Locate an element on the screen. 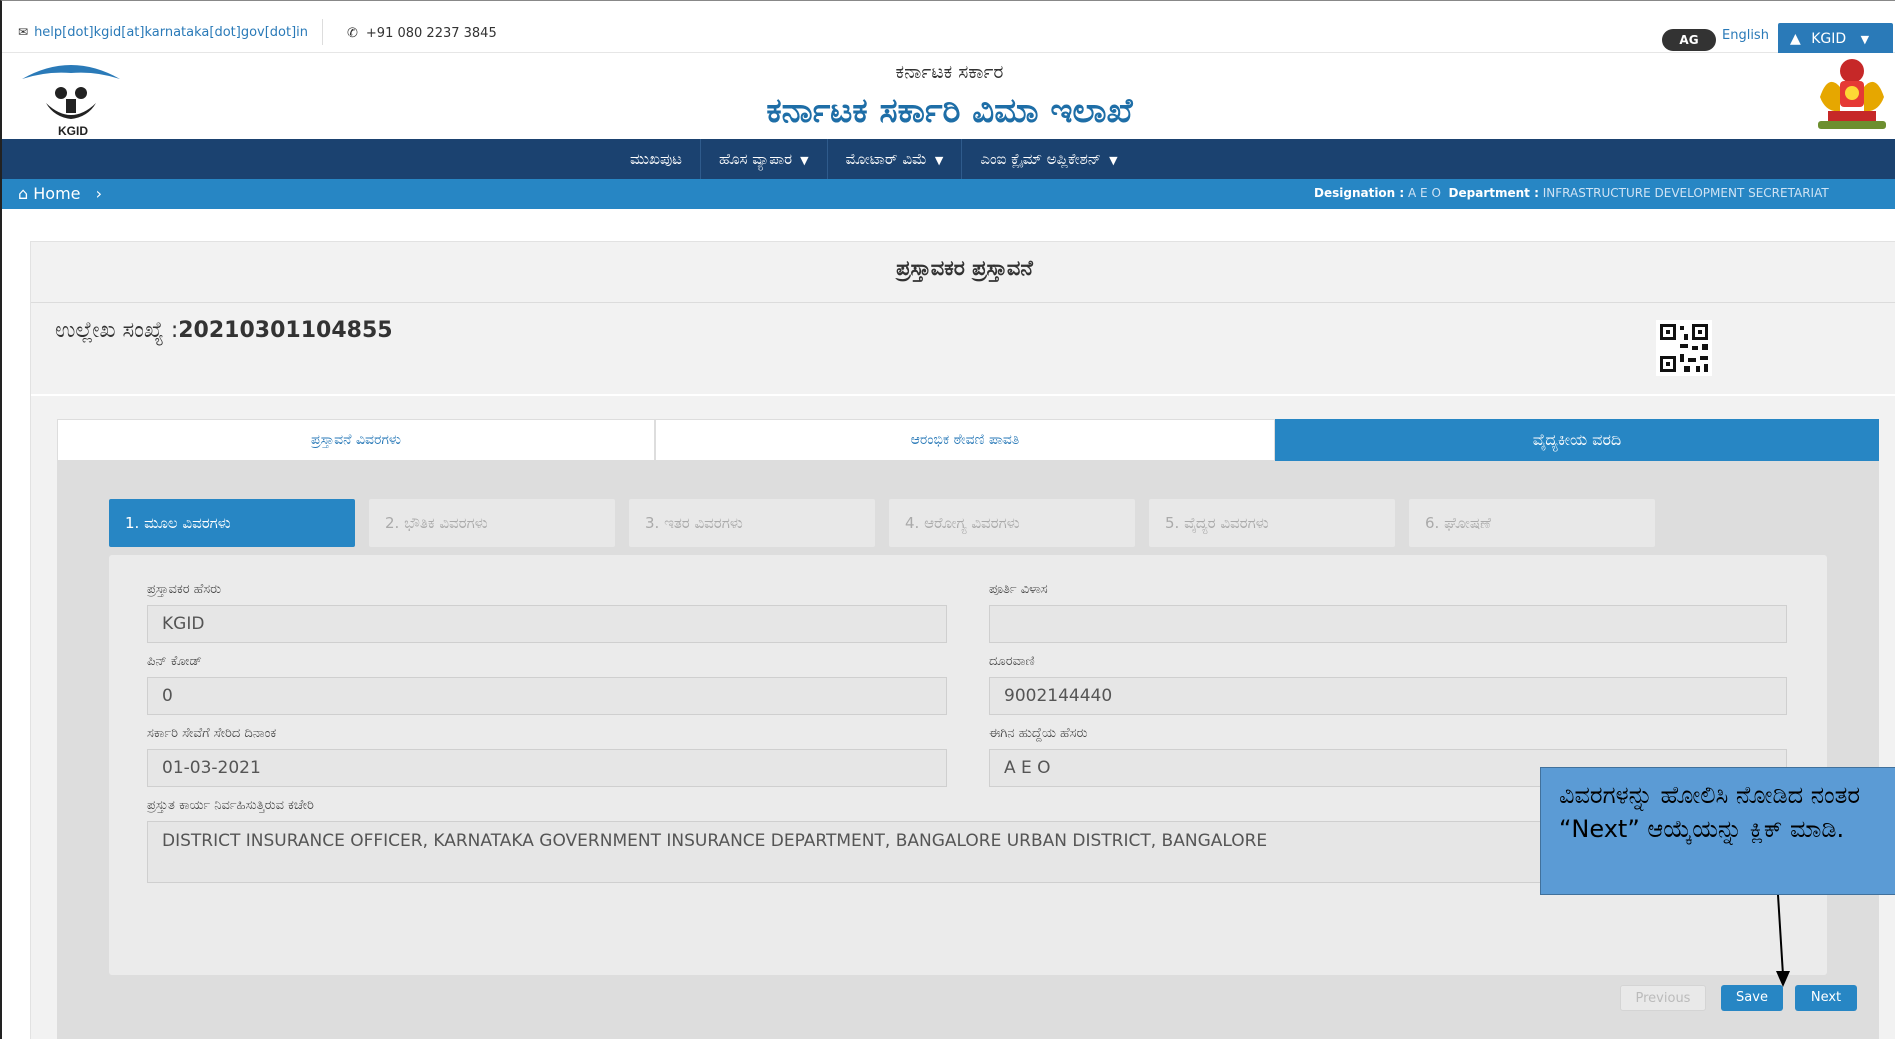  phone-text: +91 080 2237 3845 is located at coordinates (431, 33).